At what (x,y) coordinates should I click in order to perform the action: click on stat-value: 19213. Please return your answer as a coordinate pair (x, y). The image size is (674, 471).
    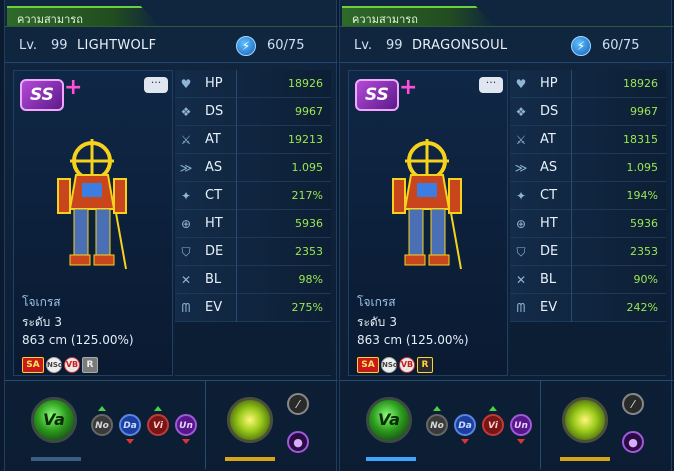
    Looking at the image, I should click on (305, 139).